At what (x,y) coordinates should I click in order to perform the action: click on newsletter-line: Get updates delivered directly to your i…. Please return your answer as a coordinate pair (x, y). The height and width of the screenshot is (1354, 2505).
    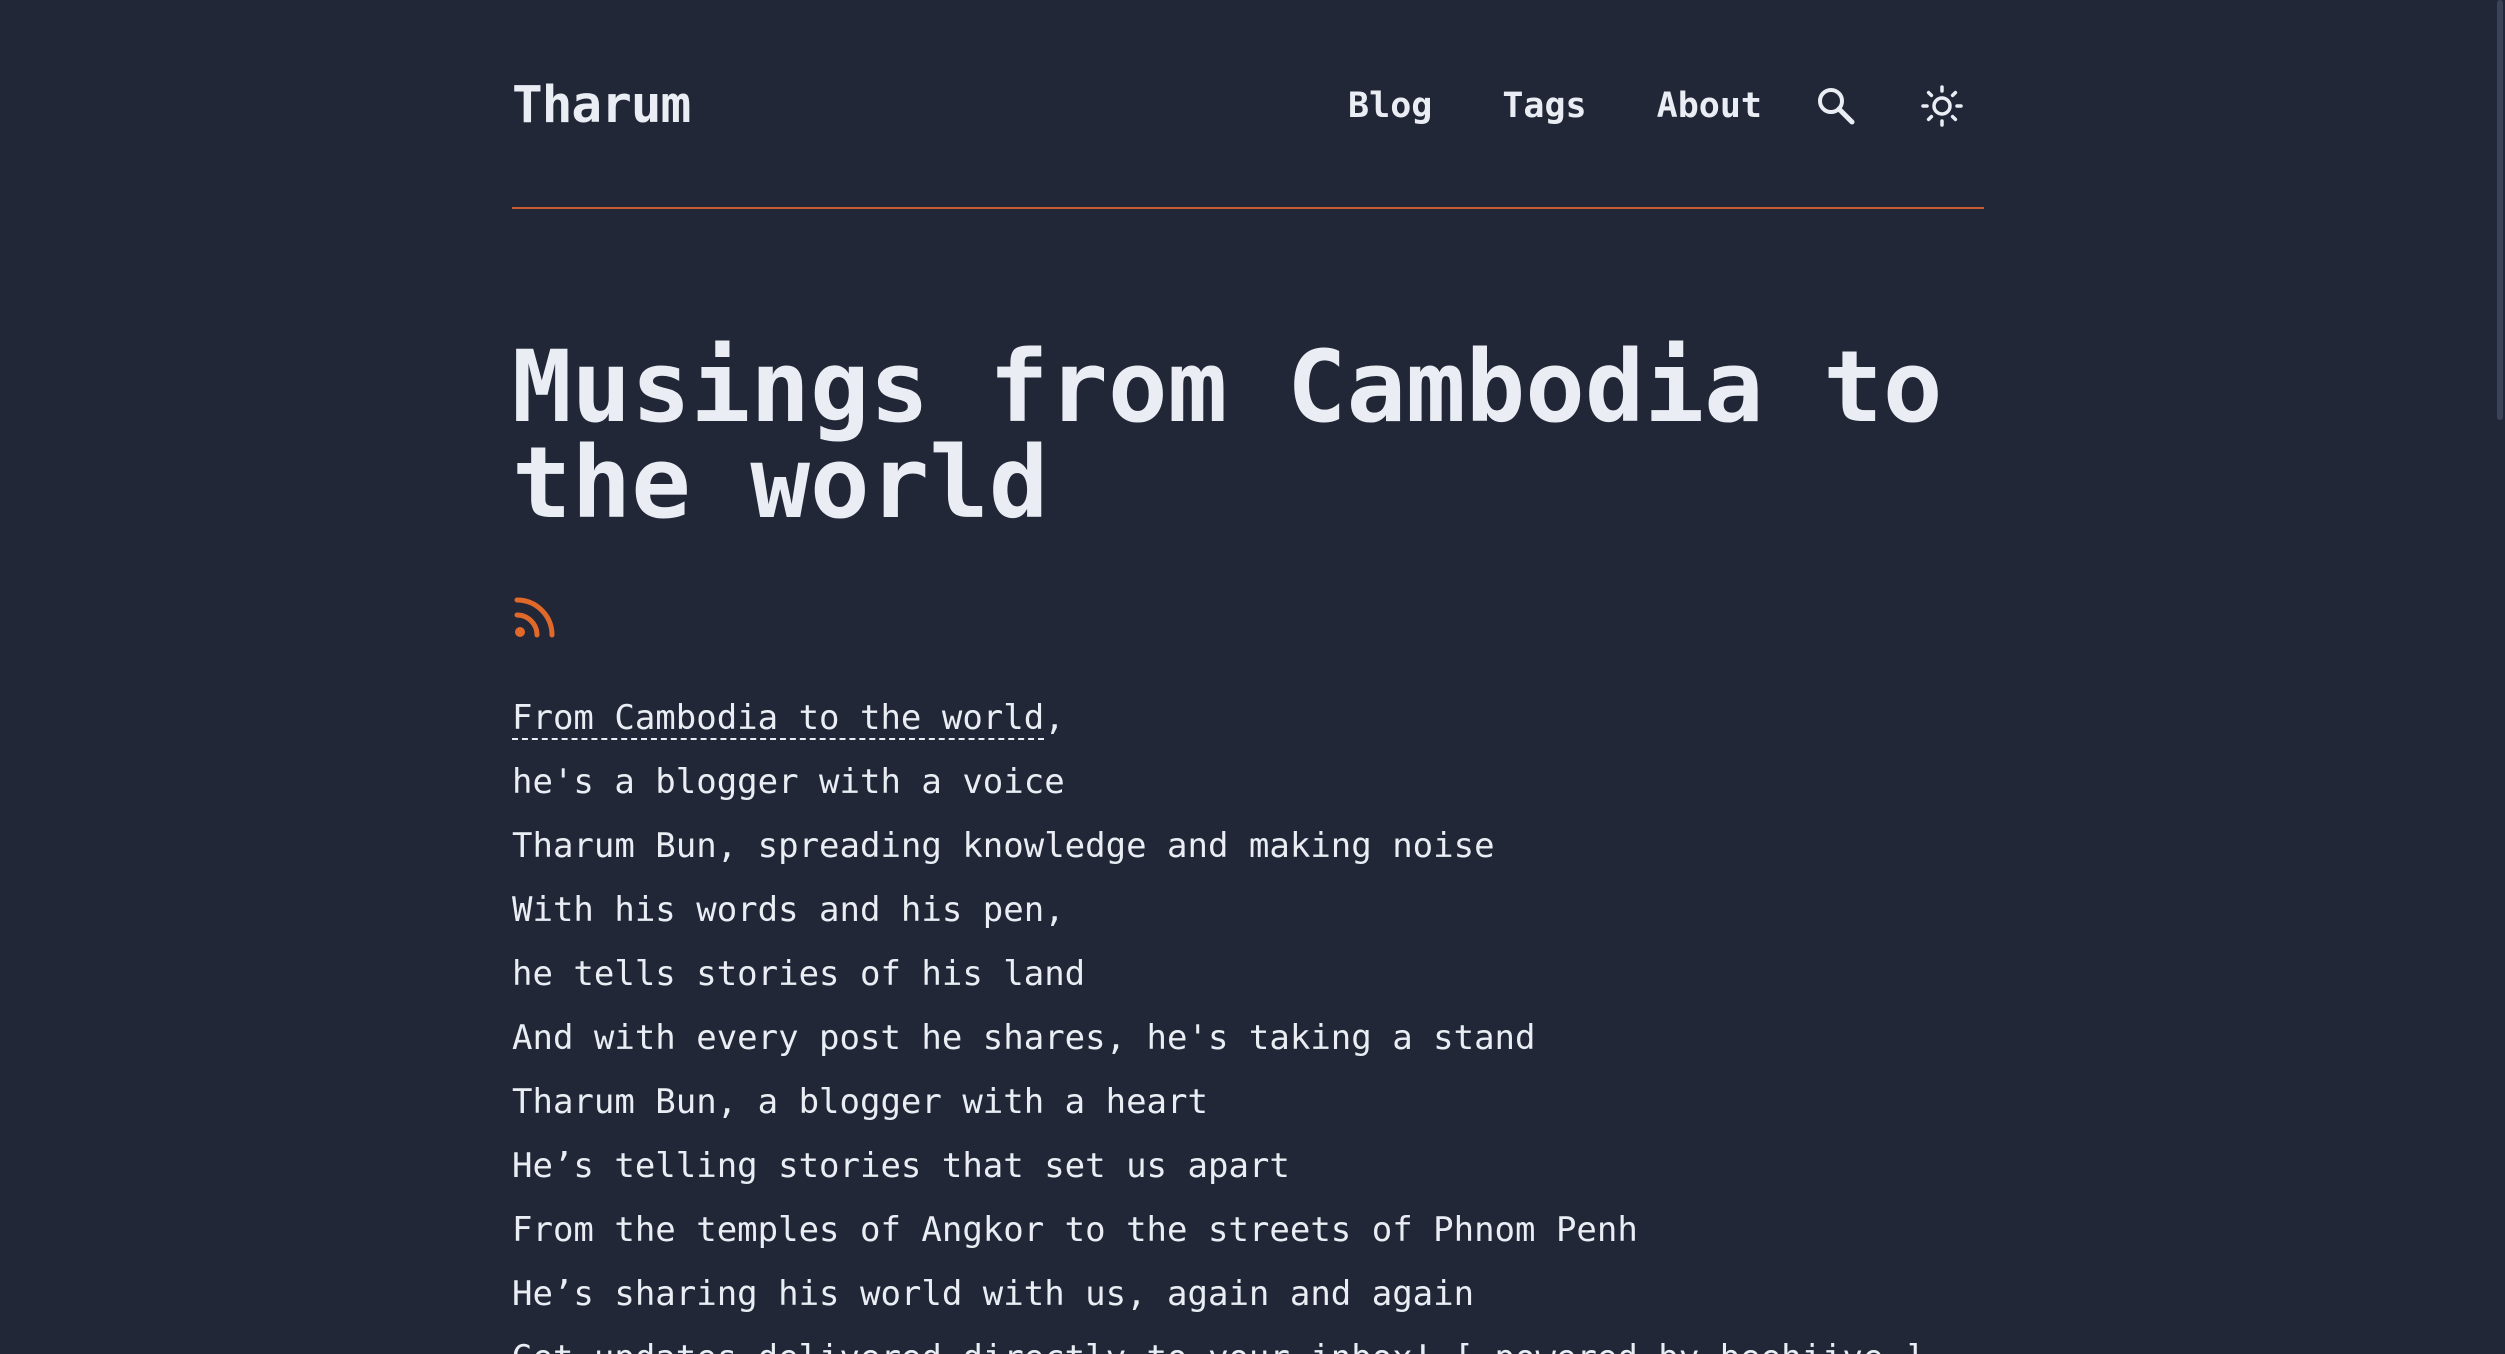
    Looking at the image, I should click on (1248, 1340).